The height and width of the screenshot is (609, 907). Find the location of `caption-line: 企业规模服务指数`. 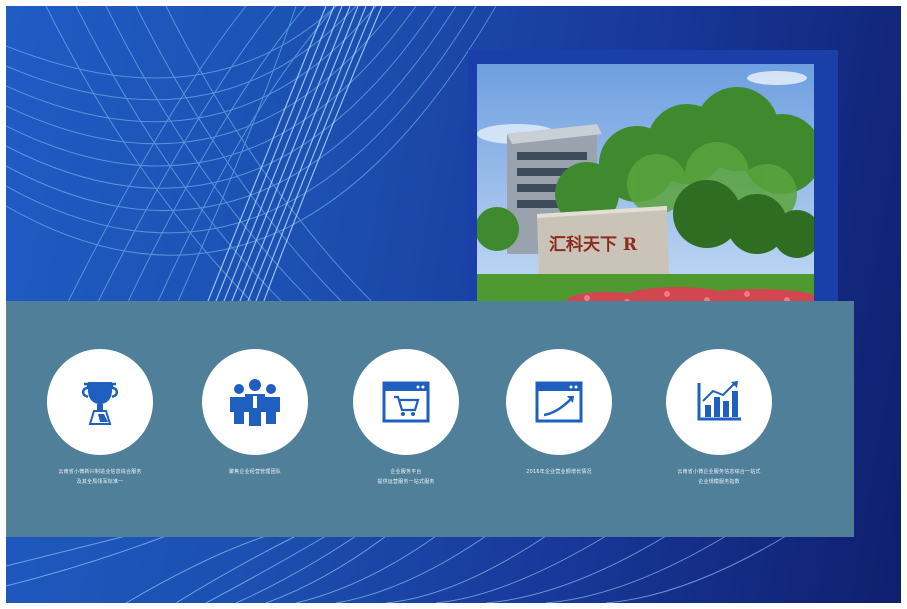

caption-line: 企业规模服务指数 is located at coordinates (719, 482).